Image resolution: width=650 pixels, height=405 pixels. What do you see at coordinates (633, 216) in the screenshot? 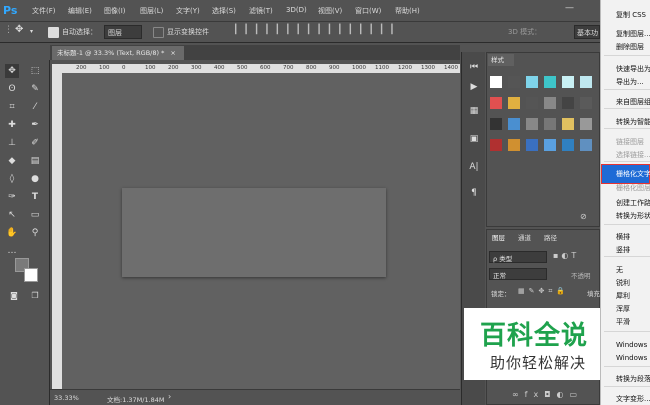
I see `context-menu-item: 转换为形状` at bounding box center [633, 216].